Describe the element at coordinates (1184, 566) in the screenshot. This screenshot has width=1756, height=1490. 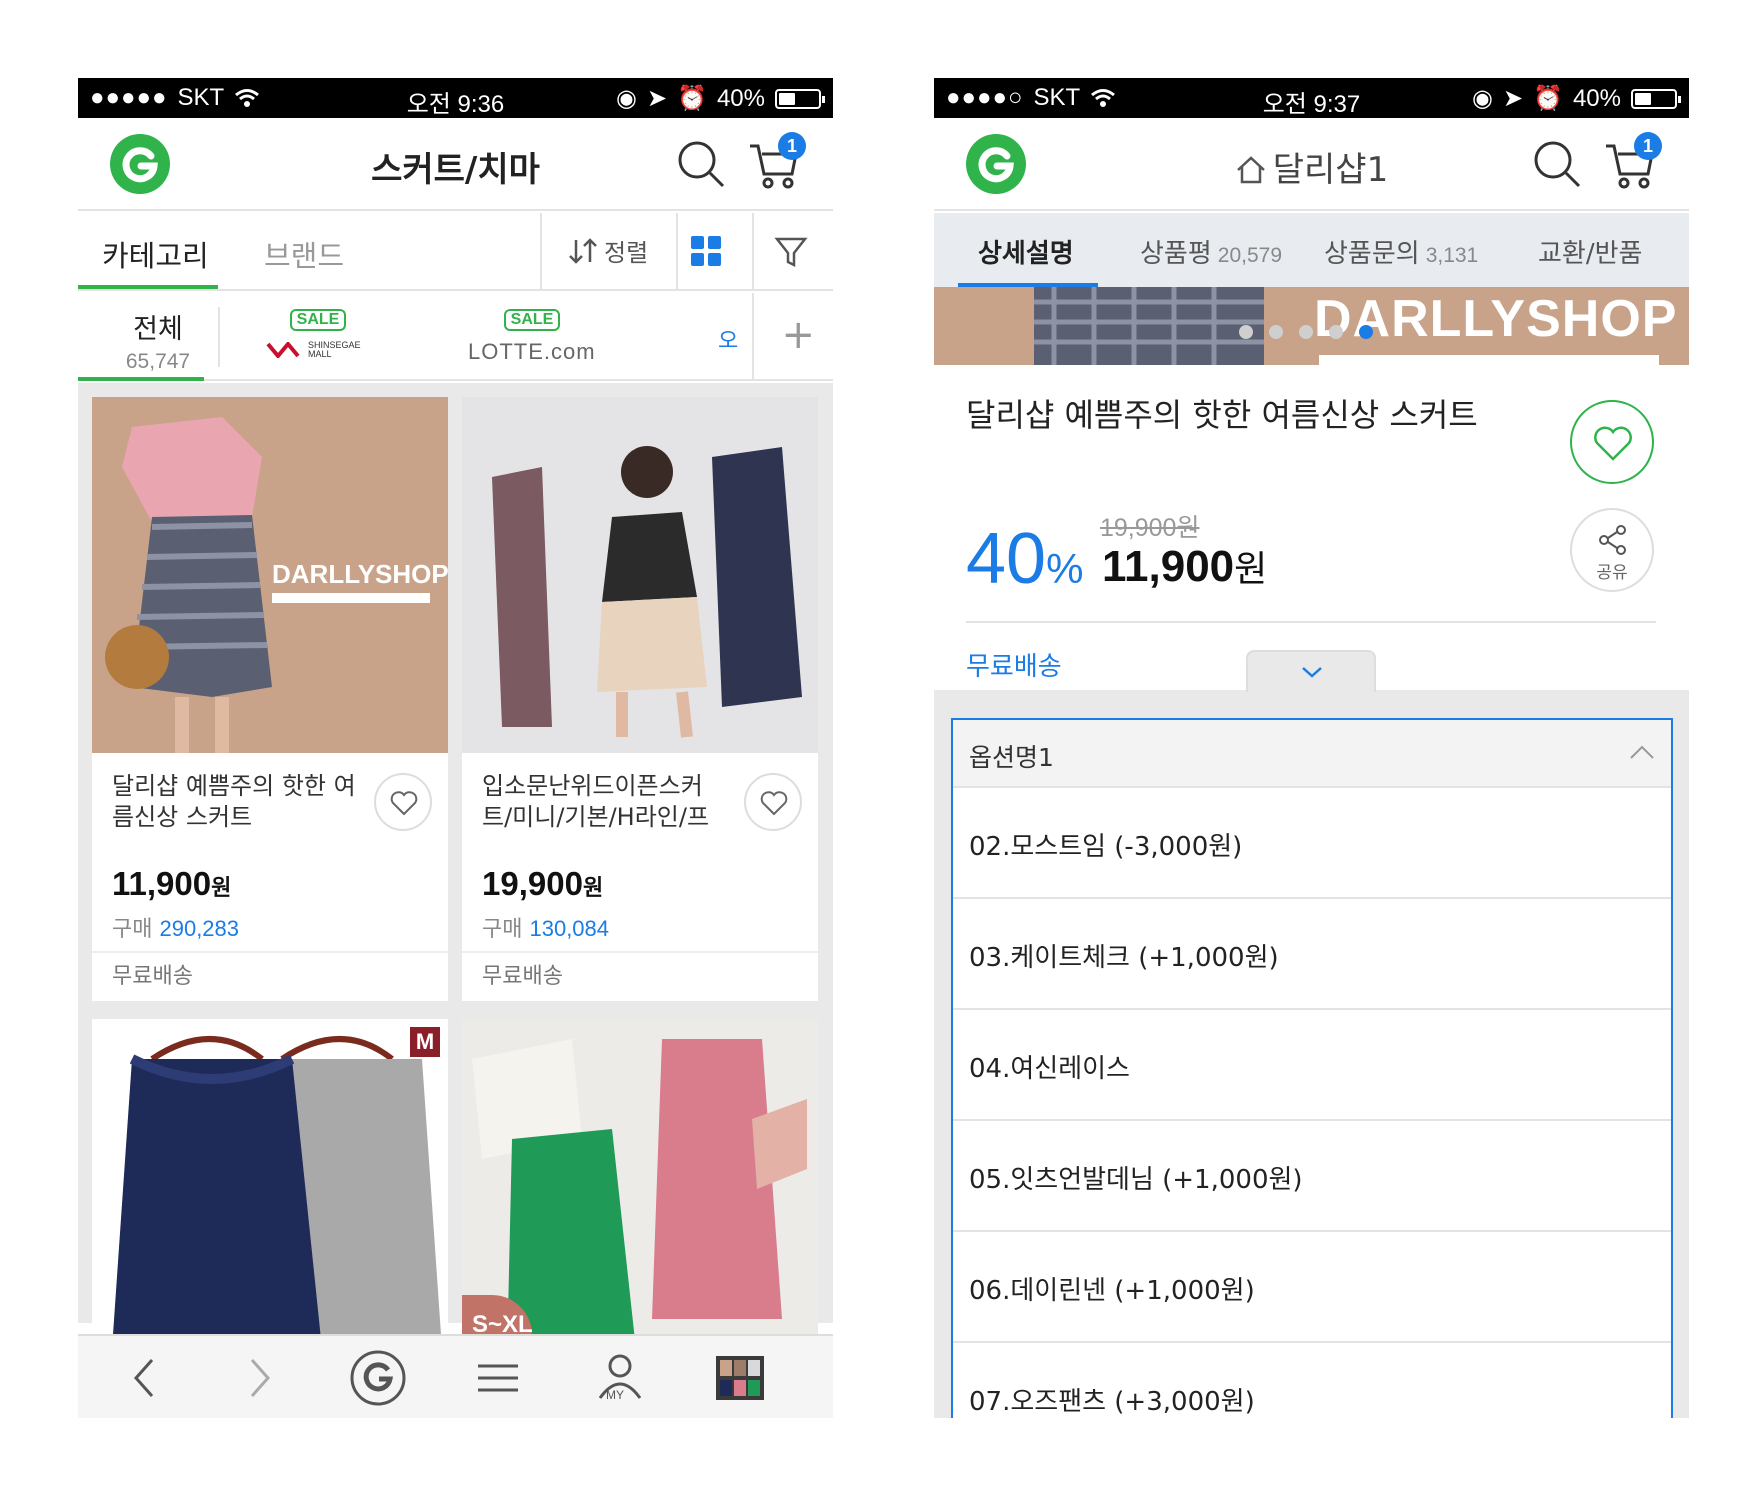
I see `sale-price: 11,900원` at that location.